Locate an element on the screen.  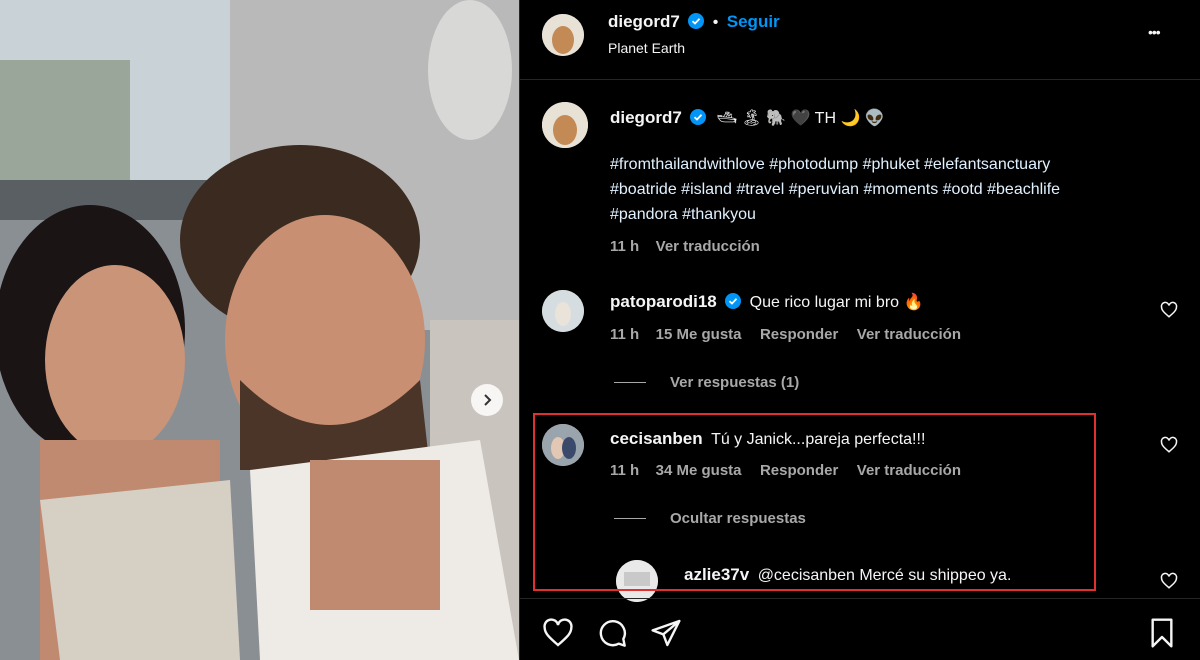
chevron-right-icon is located at coordinates (488, 400).